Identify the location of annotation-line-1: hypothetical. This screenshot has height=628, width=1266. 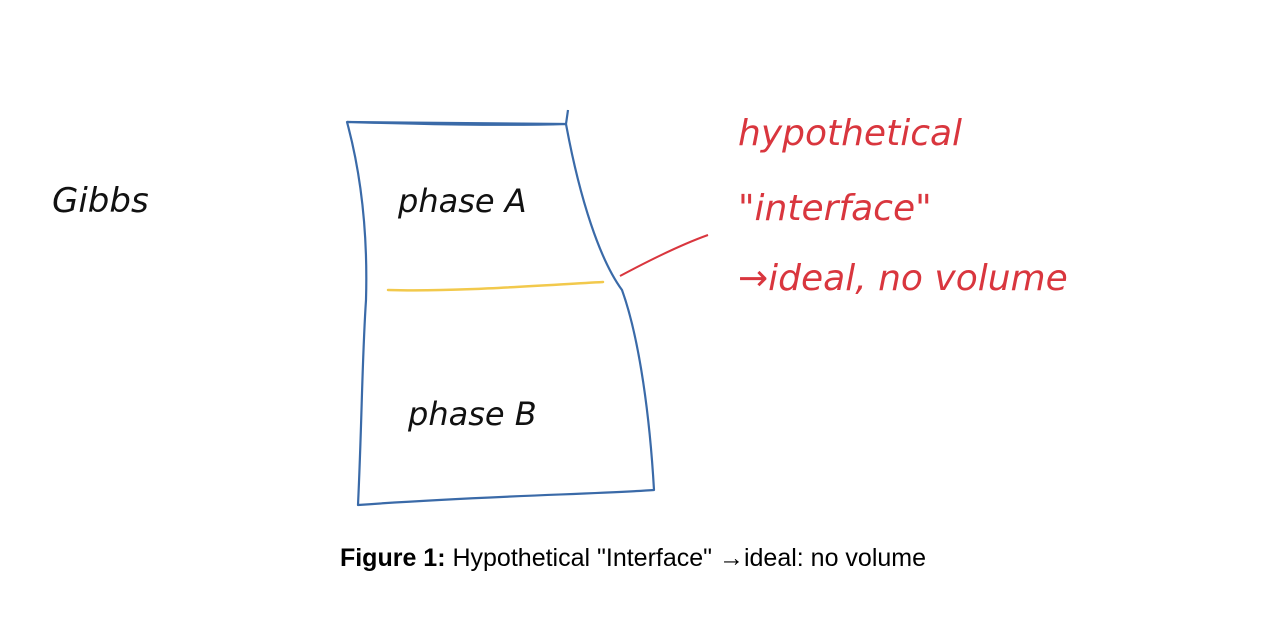
(850, 133).